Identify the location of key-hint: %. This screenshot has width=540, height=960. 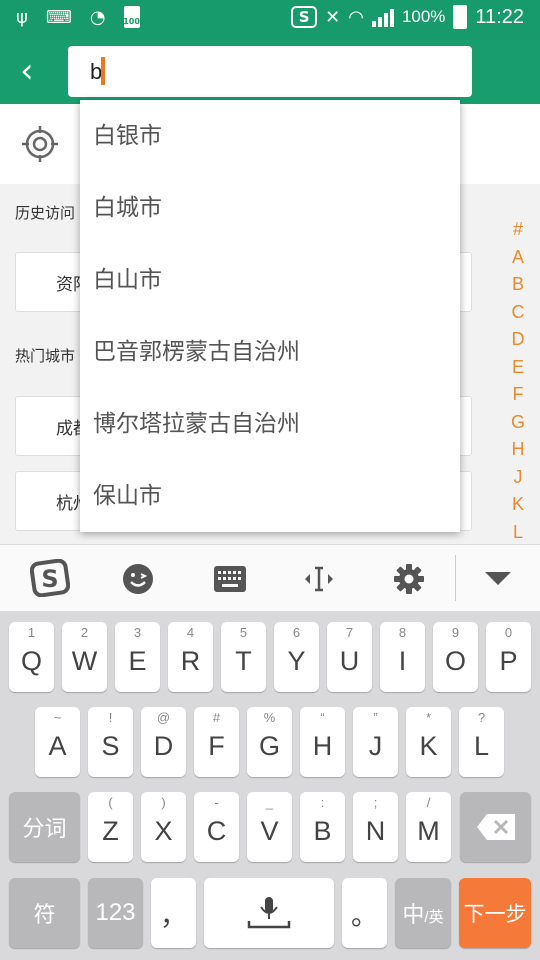
(269, 717).